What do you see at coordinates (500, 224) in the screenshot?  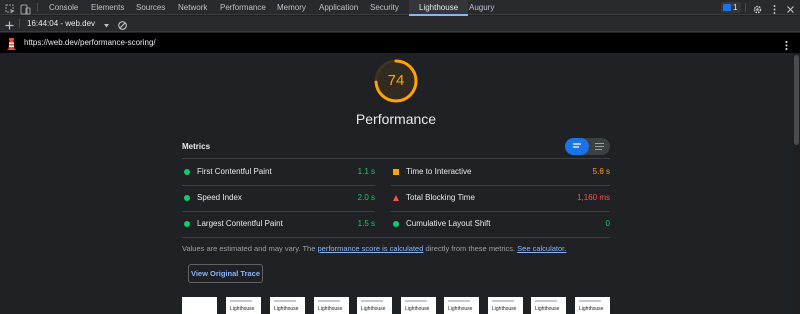 I see `metric-cumulative-layout-shift: Cumulative Layout Shift 0` at bounding box center [500, 224].